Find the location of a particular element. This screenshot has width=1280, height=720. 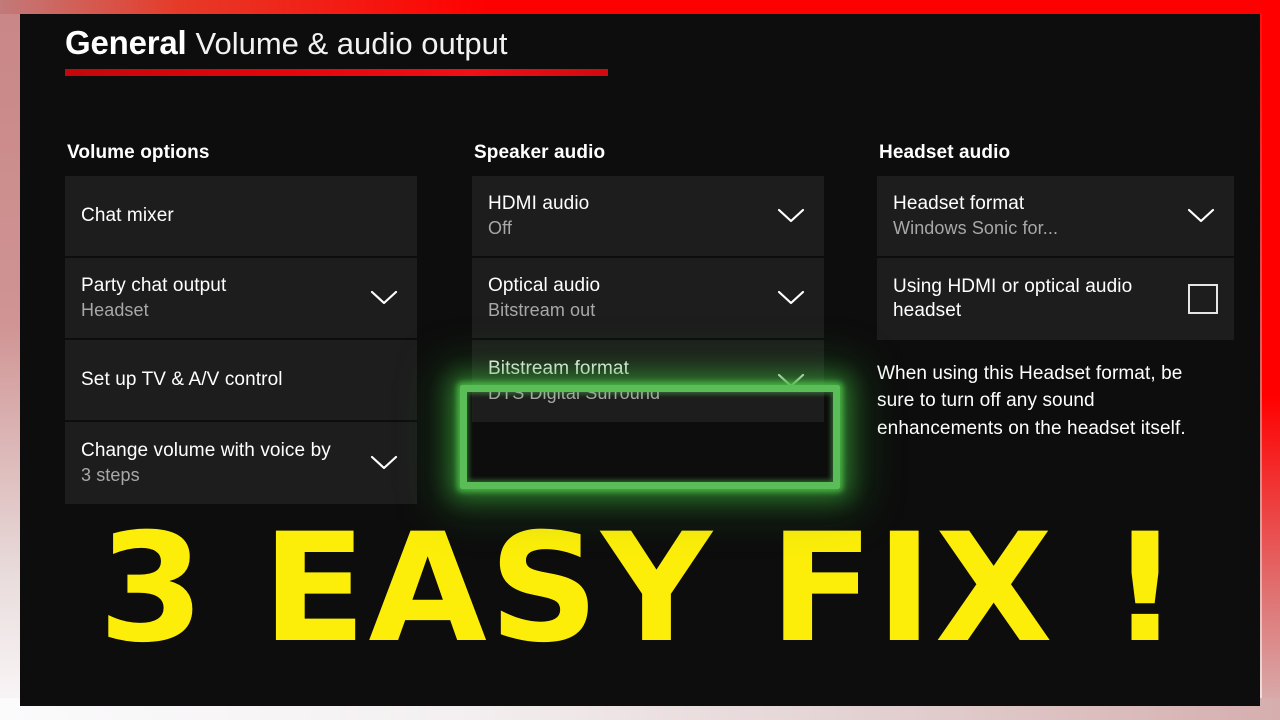

tile-hdmi-audio: HDMI audio Off is located at coordinates (648, 217).